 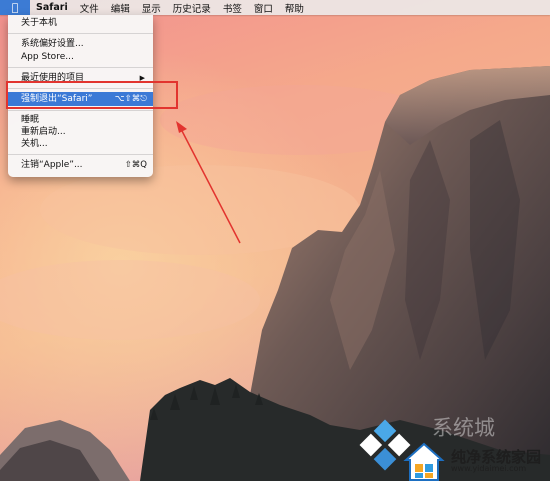 I want to click on menu-app-safari: Safari, so click(x=52, y=7).